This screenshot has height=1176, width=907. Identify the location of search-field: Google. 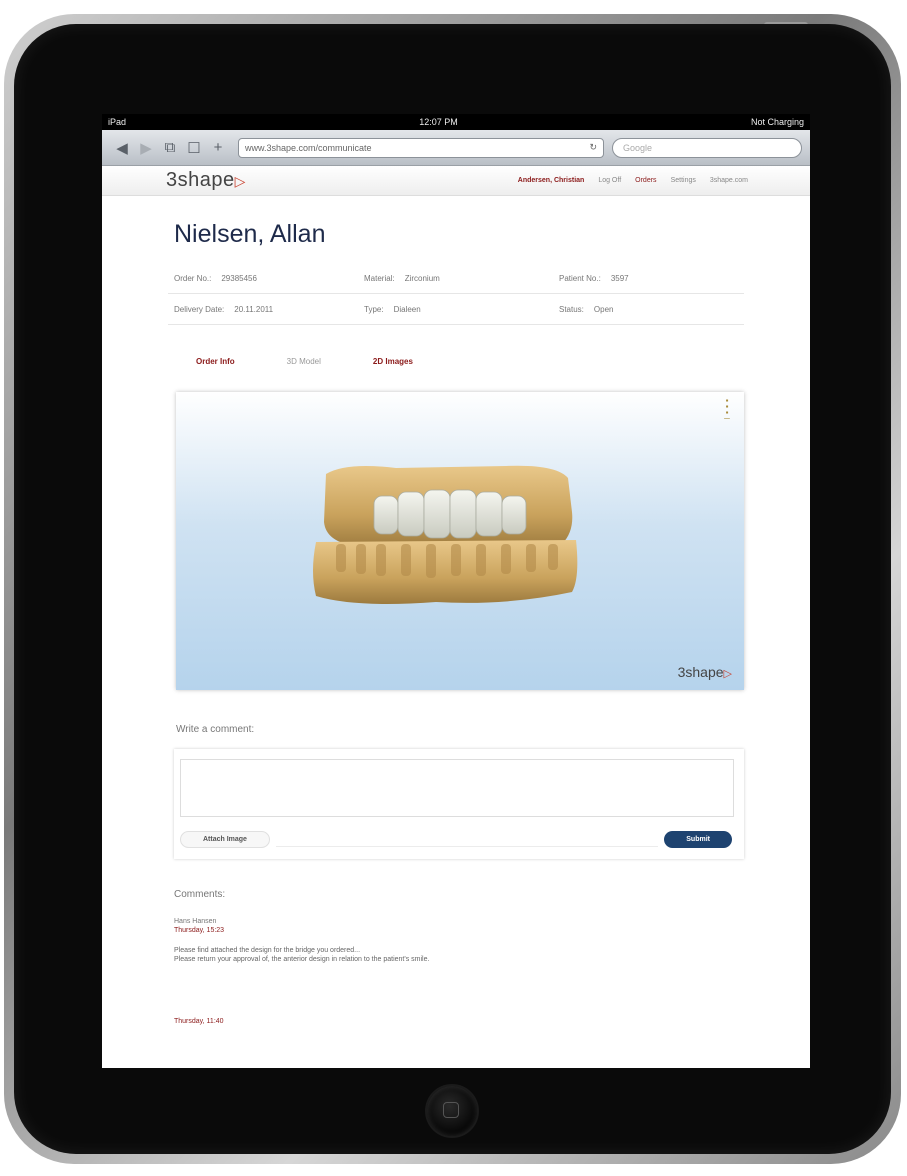
(707, 147).